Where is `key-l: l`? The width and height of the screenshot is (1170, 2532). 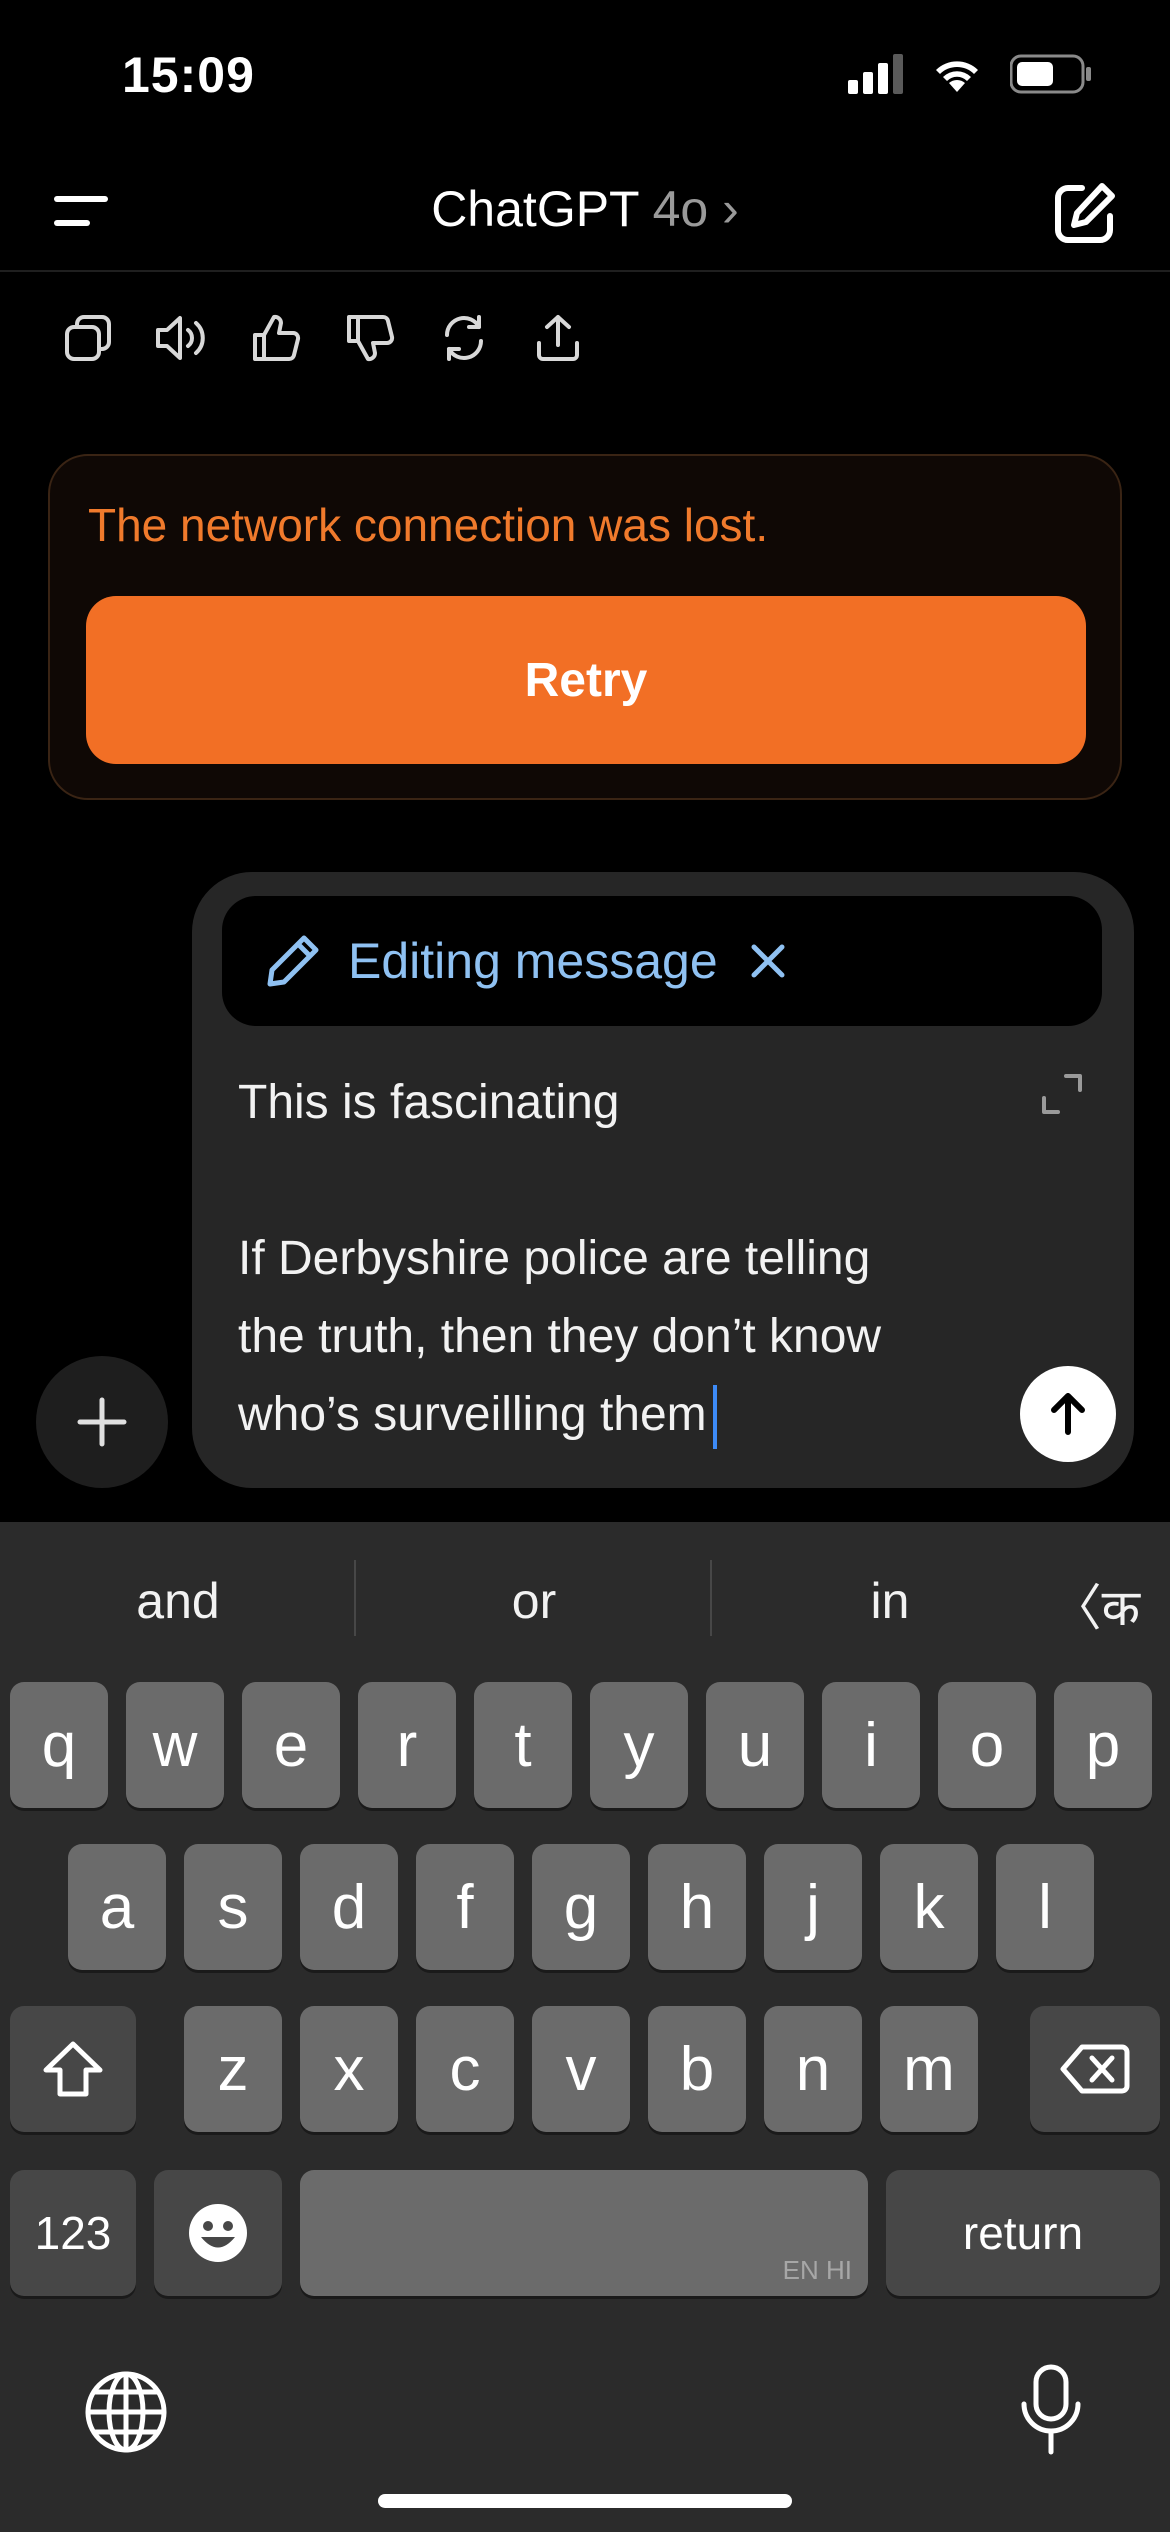
key-l: l is located at coordinates (1045, 1907).